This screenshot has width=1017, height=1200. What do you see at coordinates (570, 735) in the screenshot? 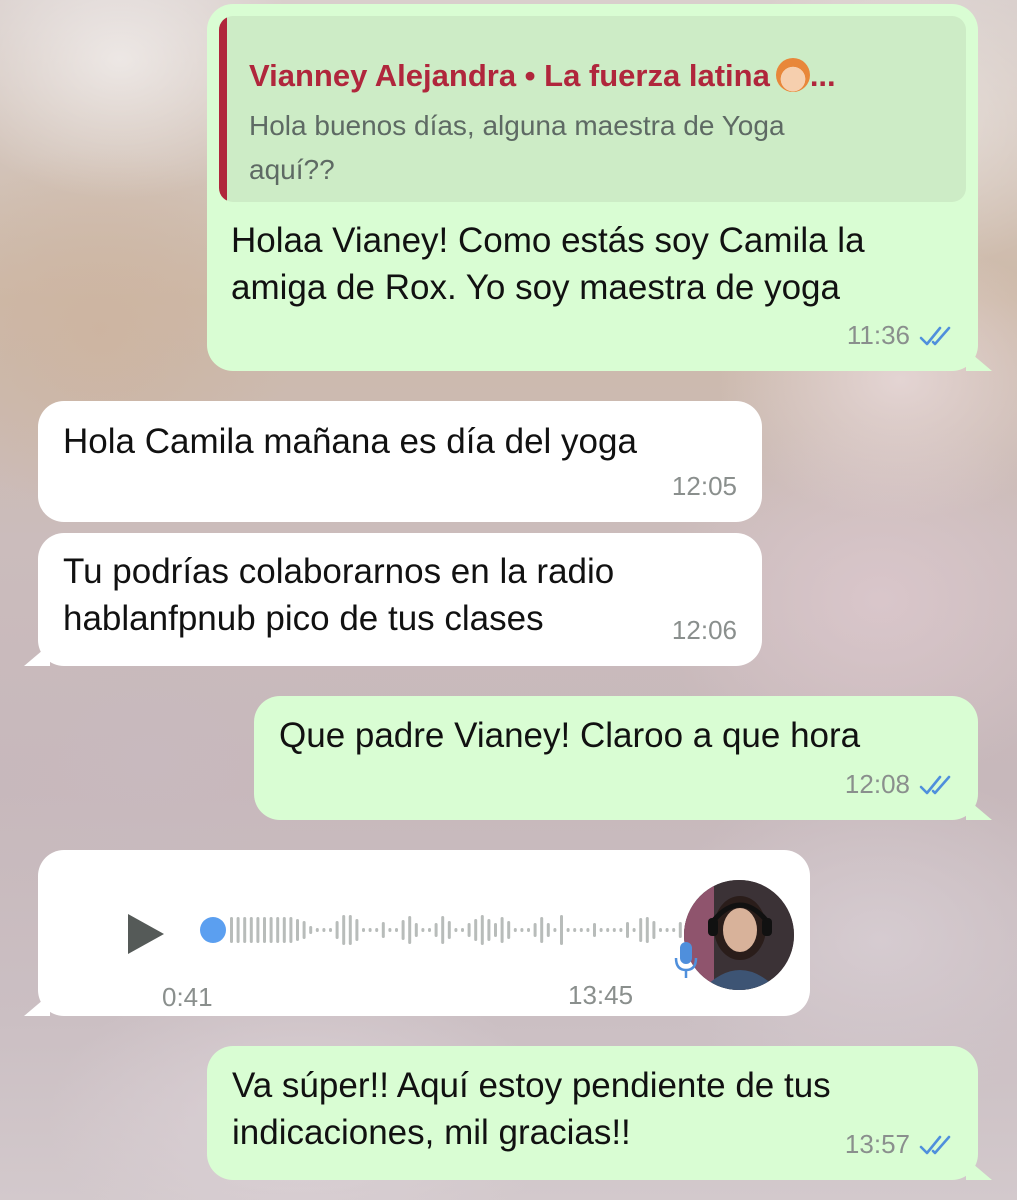
I see `message-text: Que padre Vianey! Claroo a que hora` at bounding box center [570, 735].